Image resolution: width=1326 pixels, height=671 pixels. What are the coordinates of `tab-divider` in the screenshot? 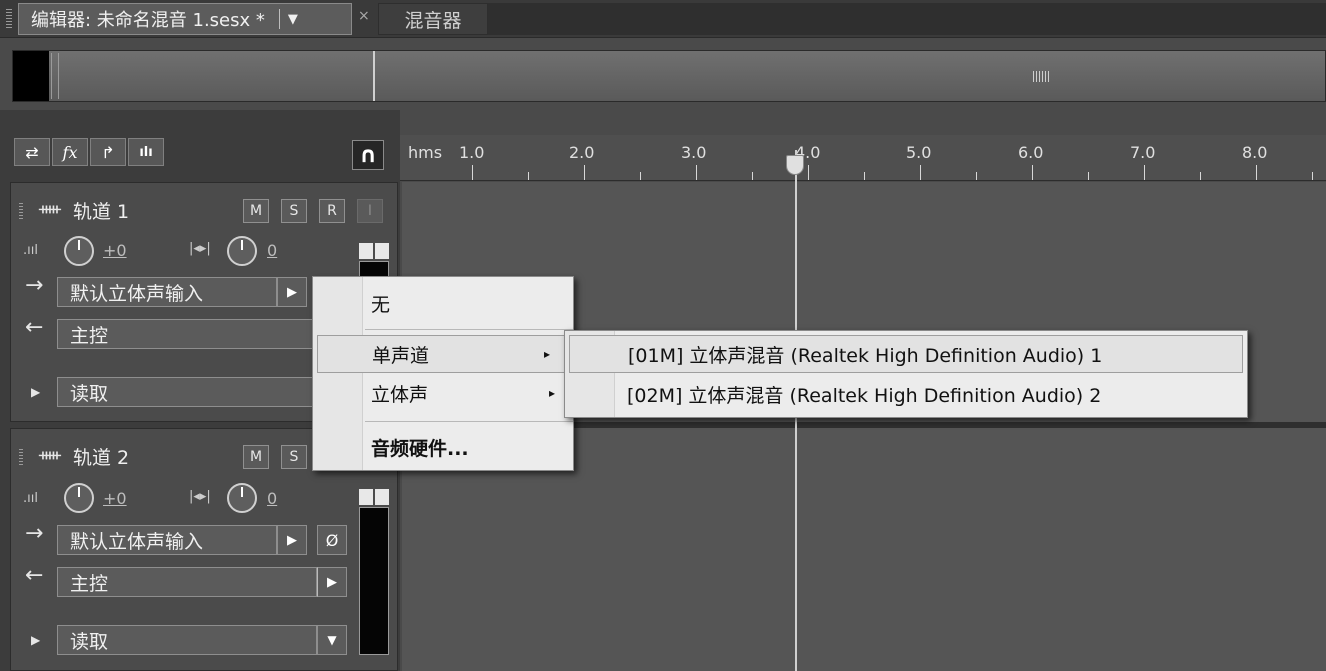 It's located at (279, 19).